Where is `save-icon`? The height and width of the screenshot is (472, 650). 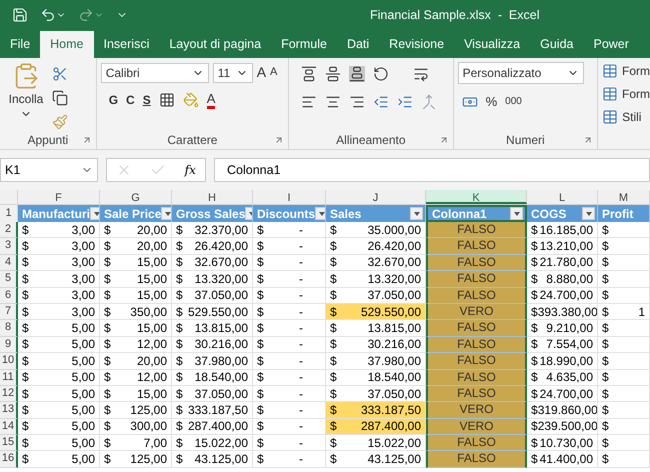 save-icon is located at coordinates (20, 15).